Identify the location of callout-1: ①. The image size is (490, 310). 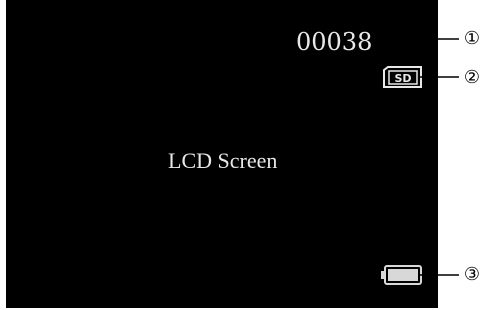
(472, 38).